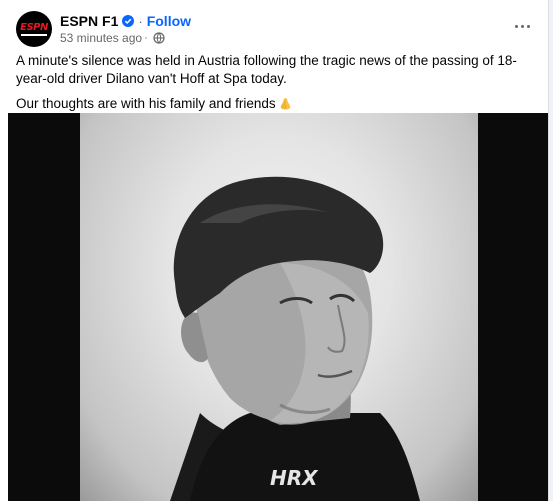  I want to click on espn-logo: ESPN, so click(34, 29).